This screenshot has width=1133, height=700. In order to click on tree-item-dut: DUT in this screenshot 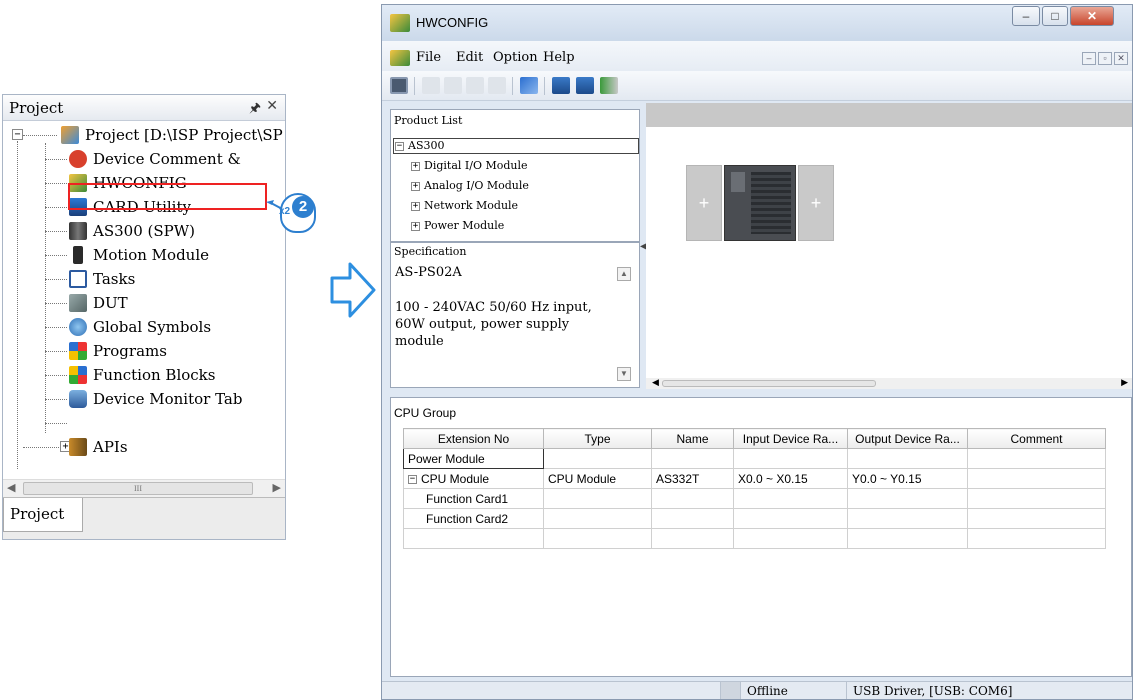, I will do `click(98, 303)`.